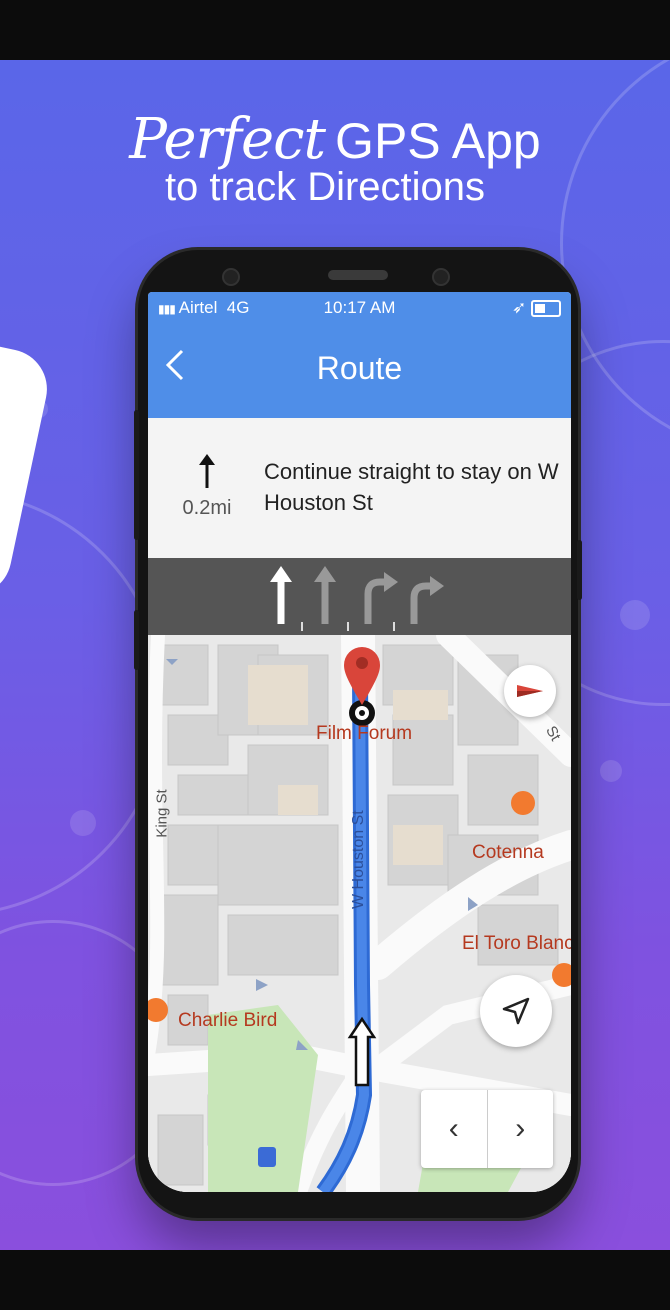  I want to click on compass-button, so click(530, 691).